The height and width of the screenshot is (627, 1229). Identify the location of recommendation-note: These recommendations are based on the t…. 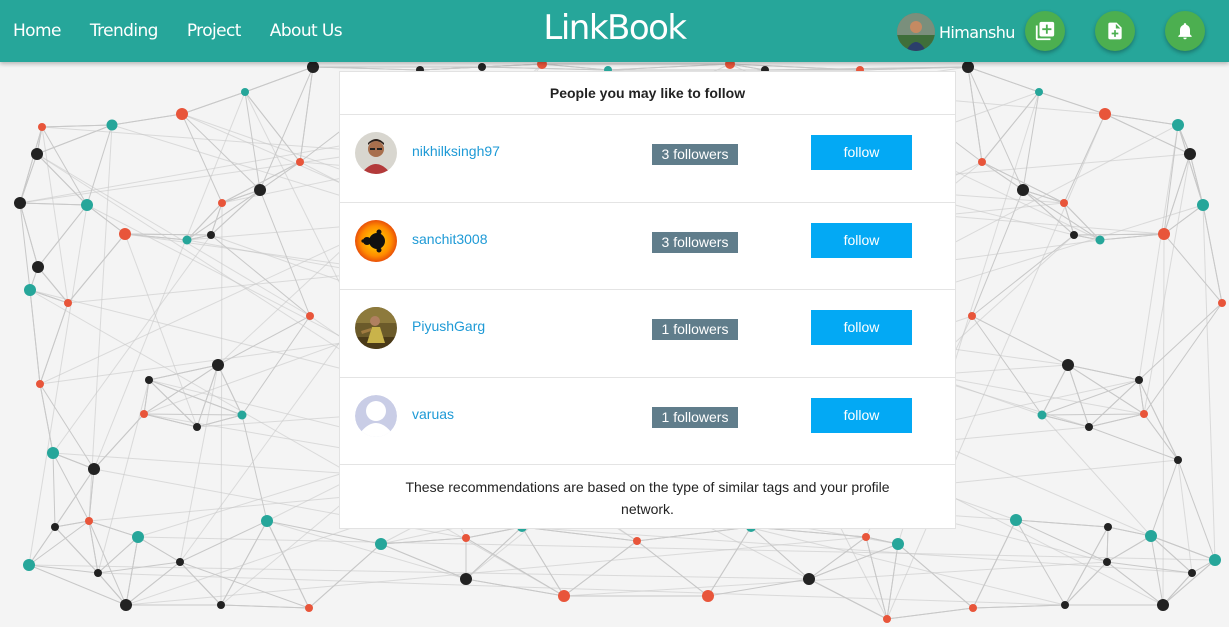
(647, 498).